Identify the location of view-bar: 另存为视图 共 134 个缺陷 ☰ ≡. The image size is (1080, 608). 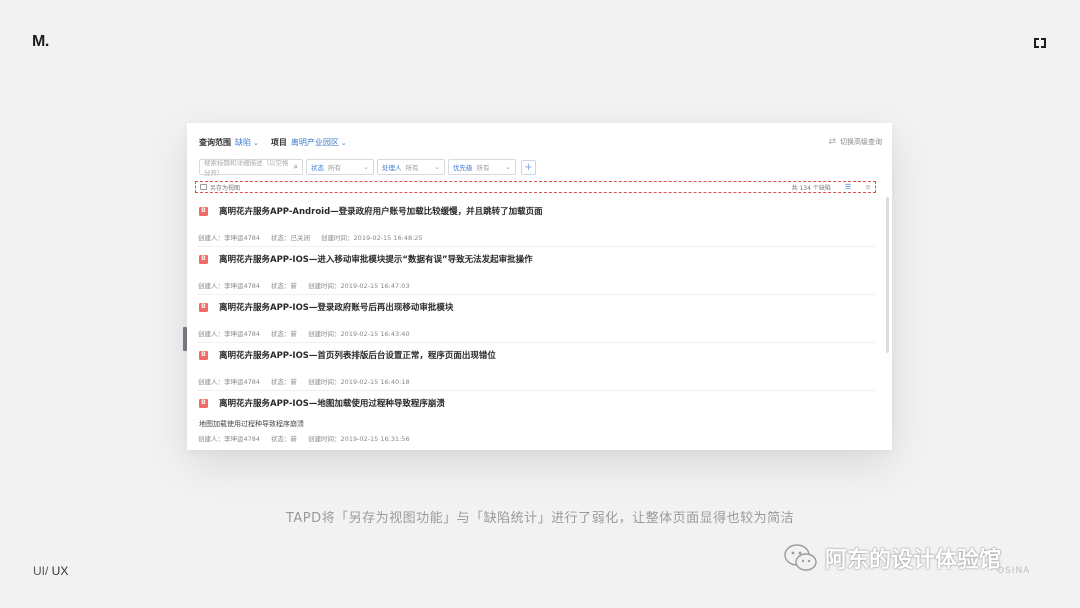
(535, 187).